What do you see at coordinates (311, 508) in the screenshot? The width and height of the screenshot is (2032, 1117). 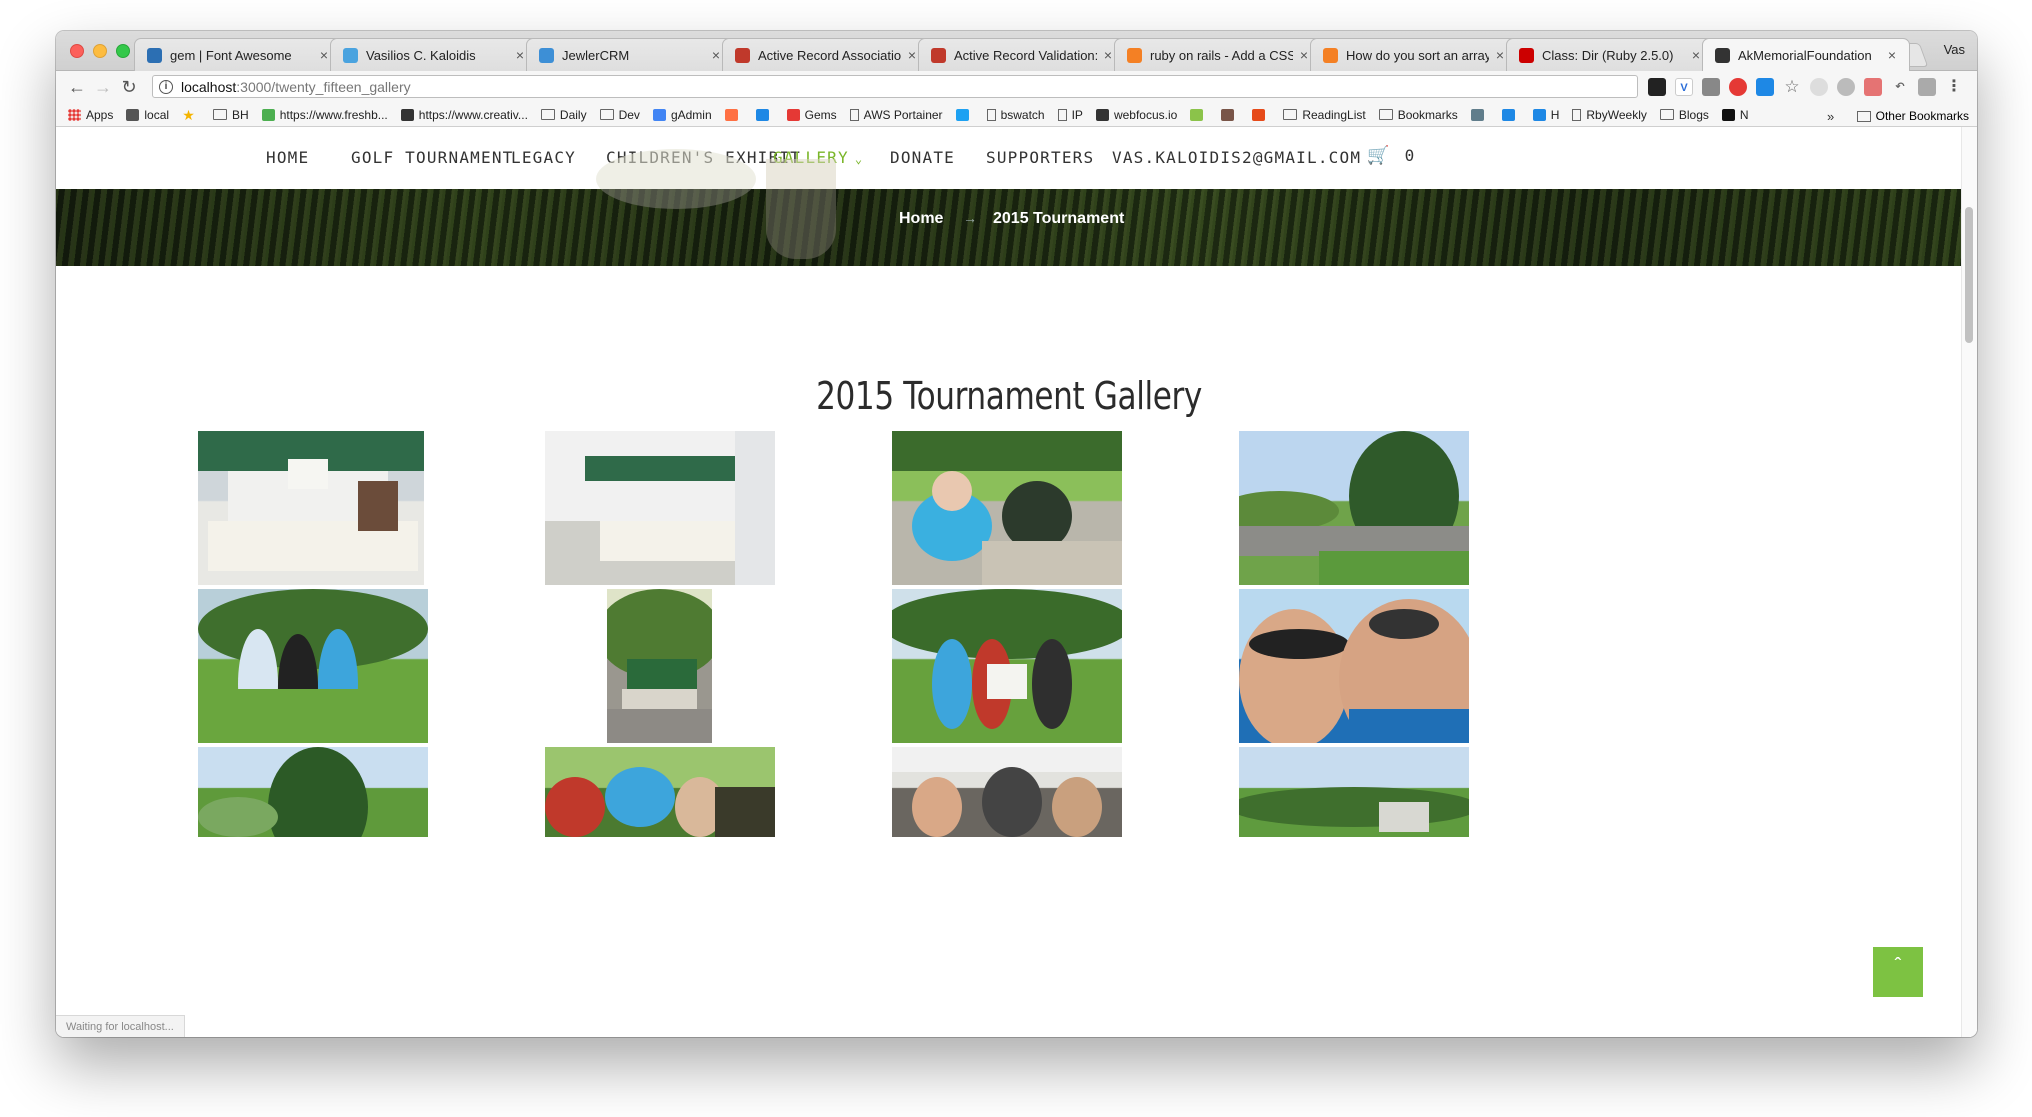 I see `gallery-photo-tent-table` at bounding box center [311, 508].